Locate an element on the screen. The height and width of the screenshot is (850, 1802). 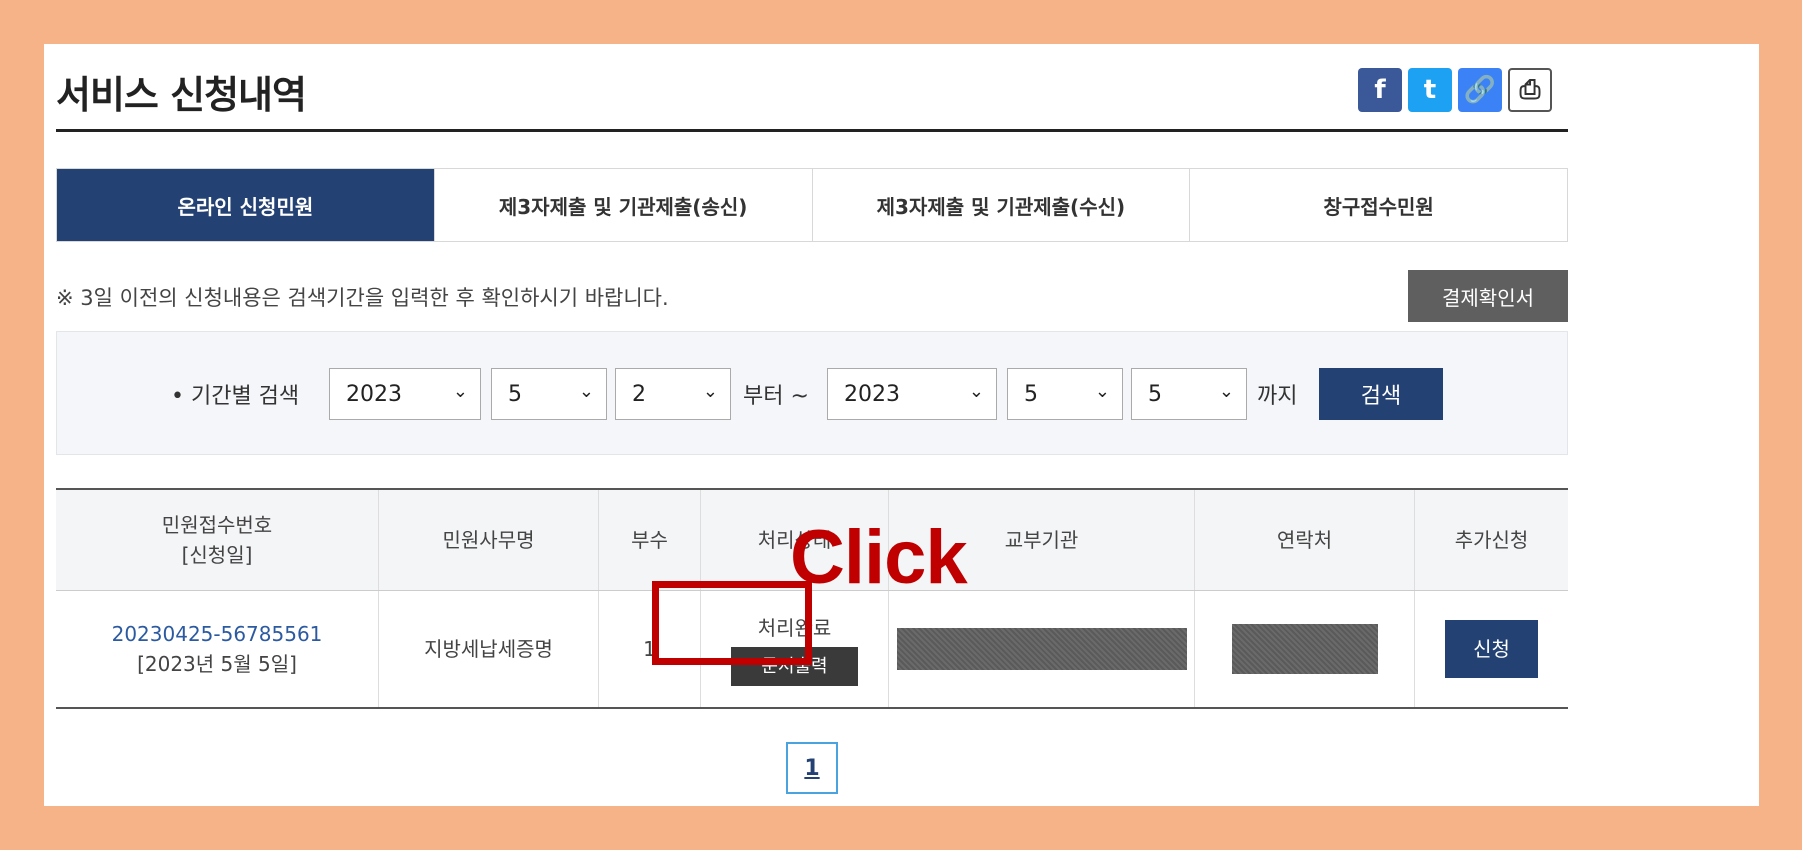
apply-button: 신청 is located at coordinates (1491, 649).